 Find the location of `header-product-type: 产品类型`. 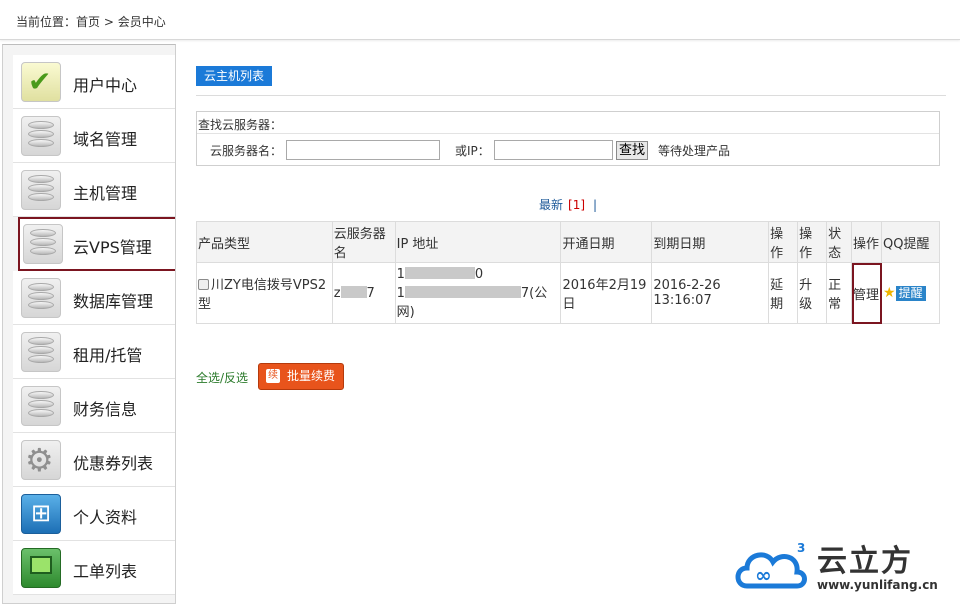

header-product-type: 产品类型 is located at coordinates (264, 242).